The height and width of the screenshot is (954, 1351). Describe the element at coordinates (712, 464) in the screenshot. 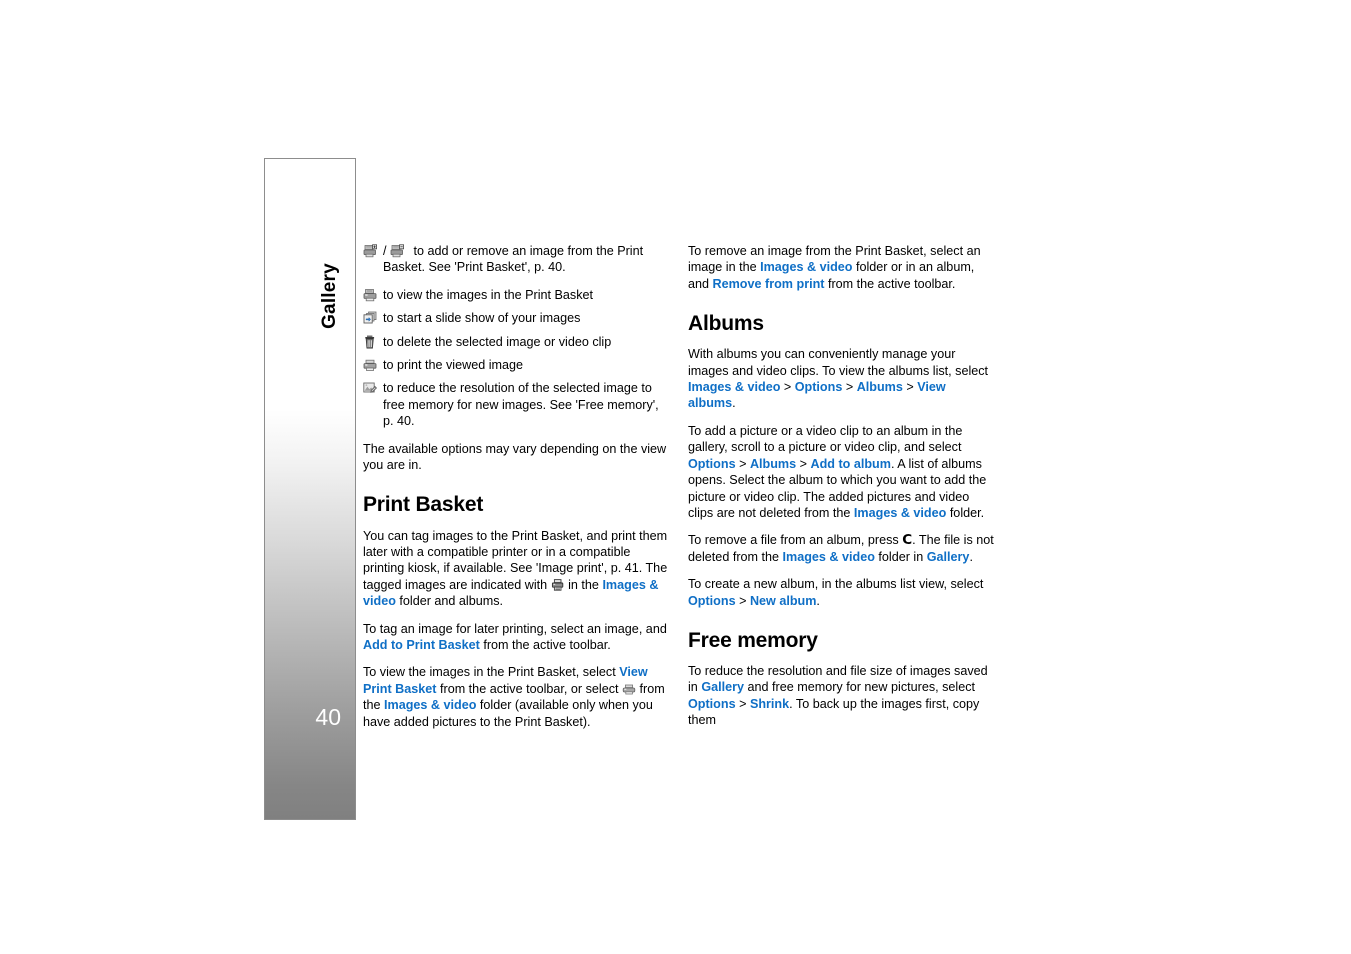

I see `link-options-2: Options` at that location.